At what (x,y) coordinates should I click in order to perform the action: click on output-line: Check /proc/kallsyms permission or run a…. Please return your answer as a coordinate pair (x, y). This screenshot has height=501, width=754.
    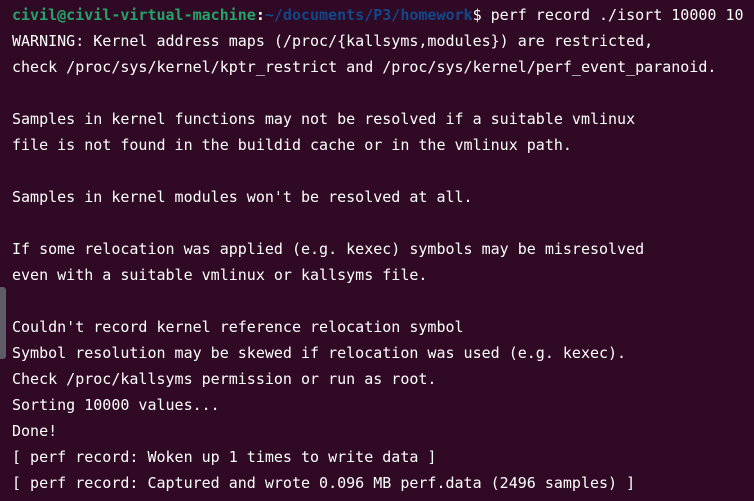
    Looking at the image, I should click on (224, 379).